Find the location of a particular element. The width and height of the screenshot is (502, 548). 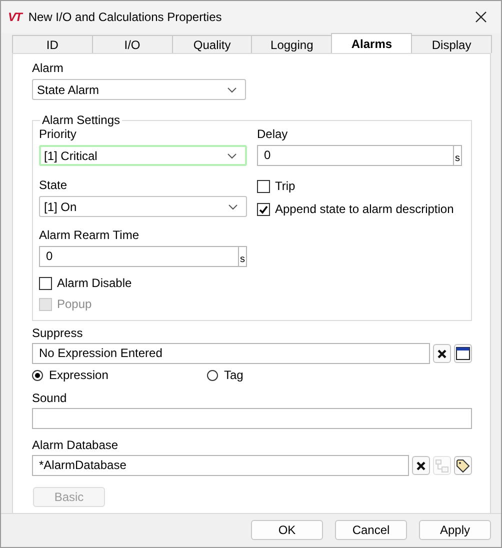

radio-label: Expression is located at coordinates (78, 375).